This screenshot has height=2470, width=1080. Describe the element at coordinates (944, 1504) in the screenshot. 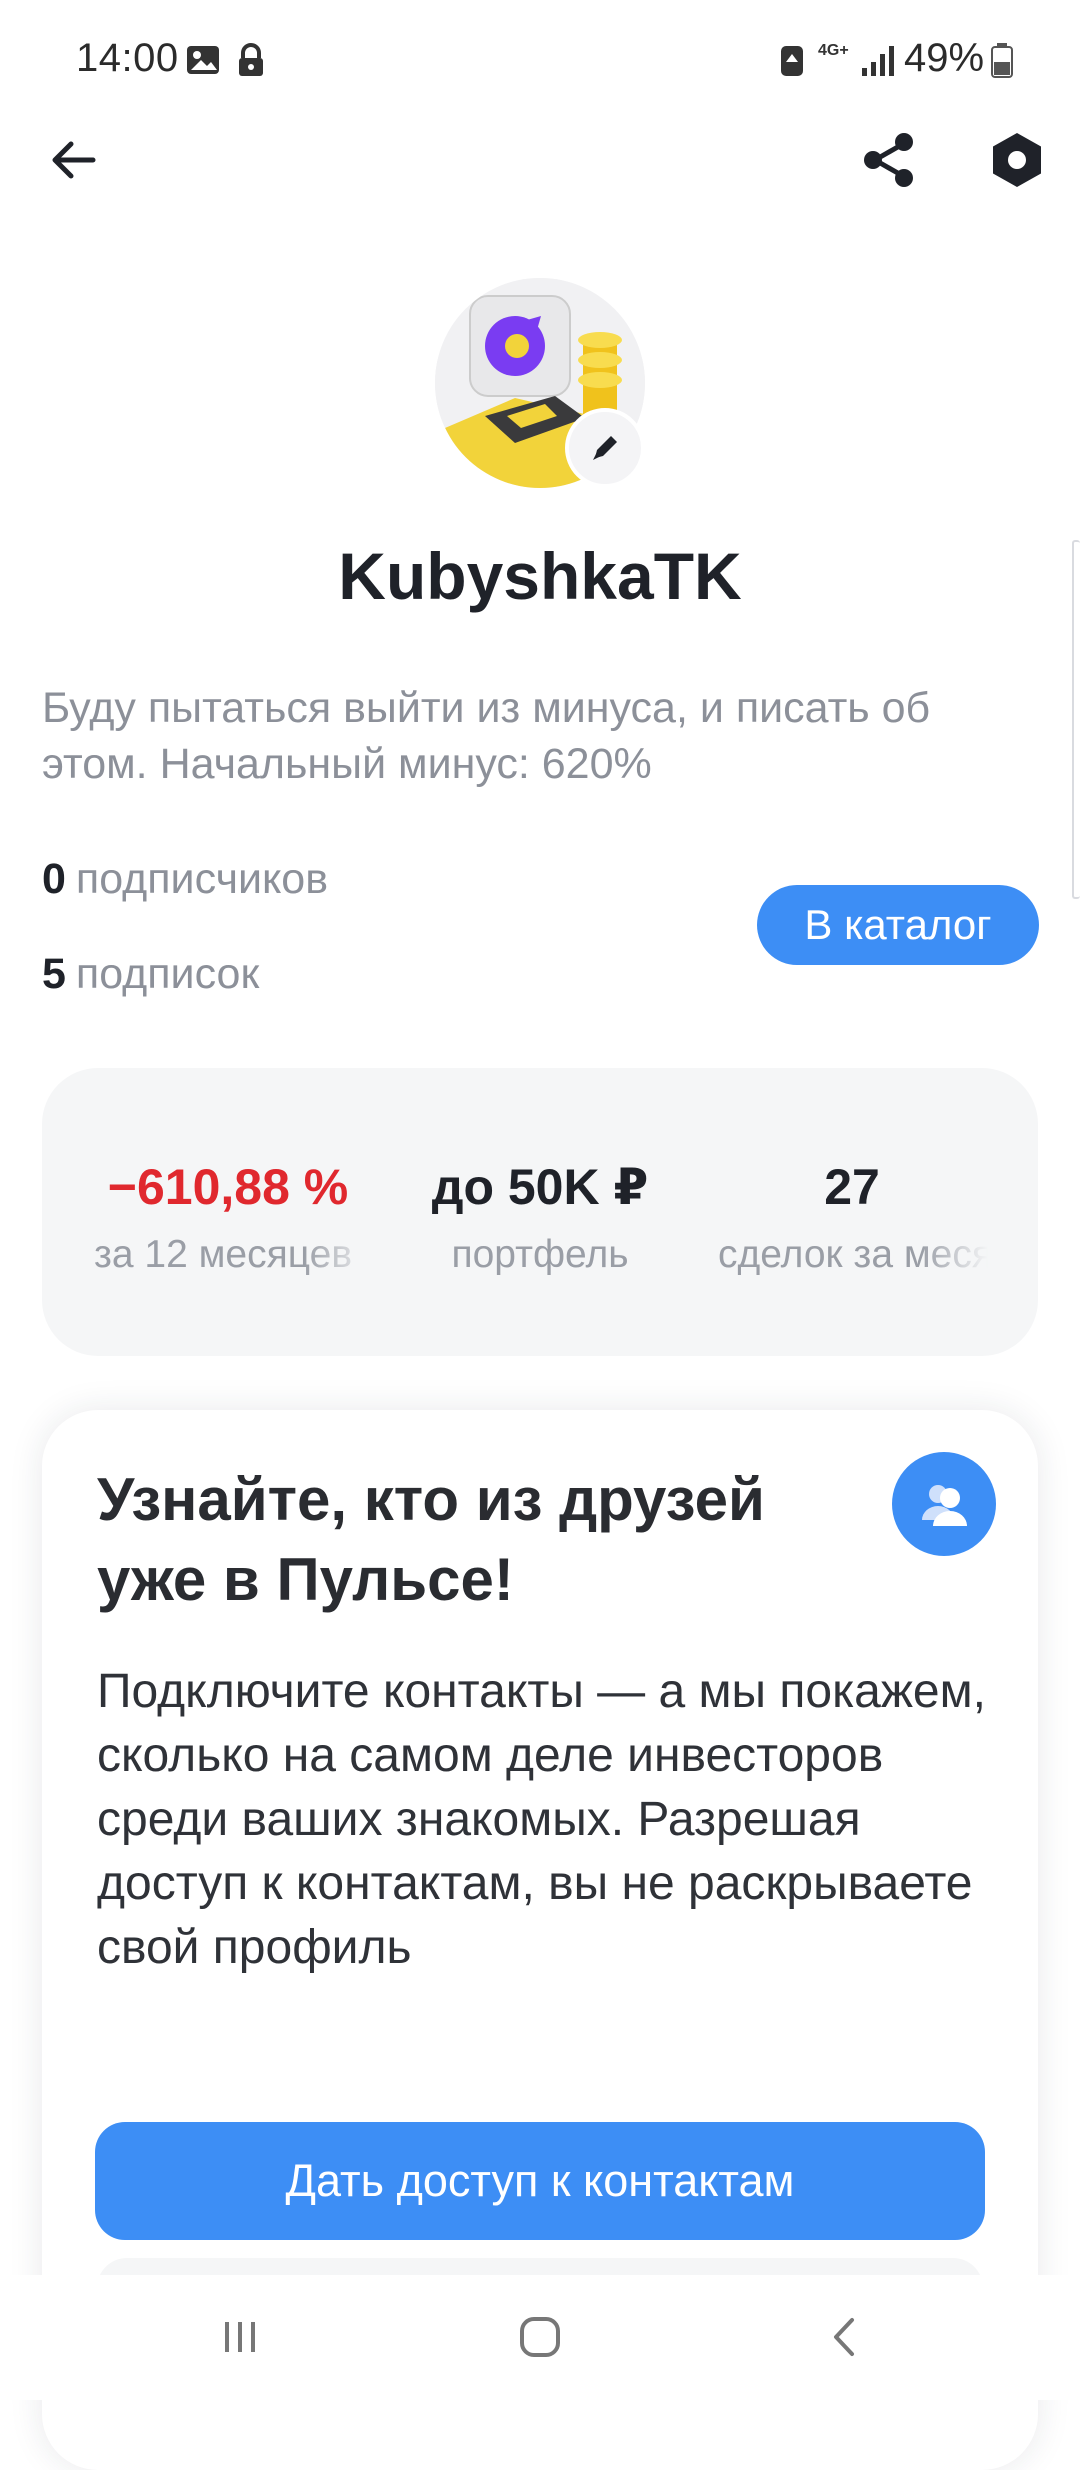

I see `contacts-icon` at that location.